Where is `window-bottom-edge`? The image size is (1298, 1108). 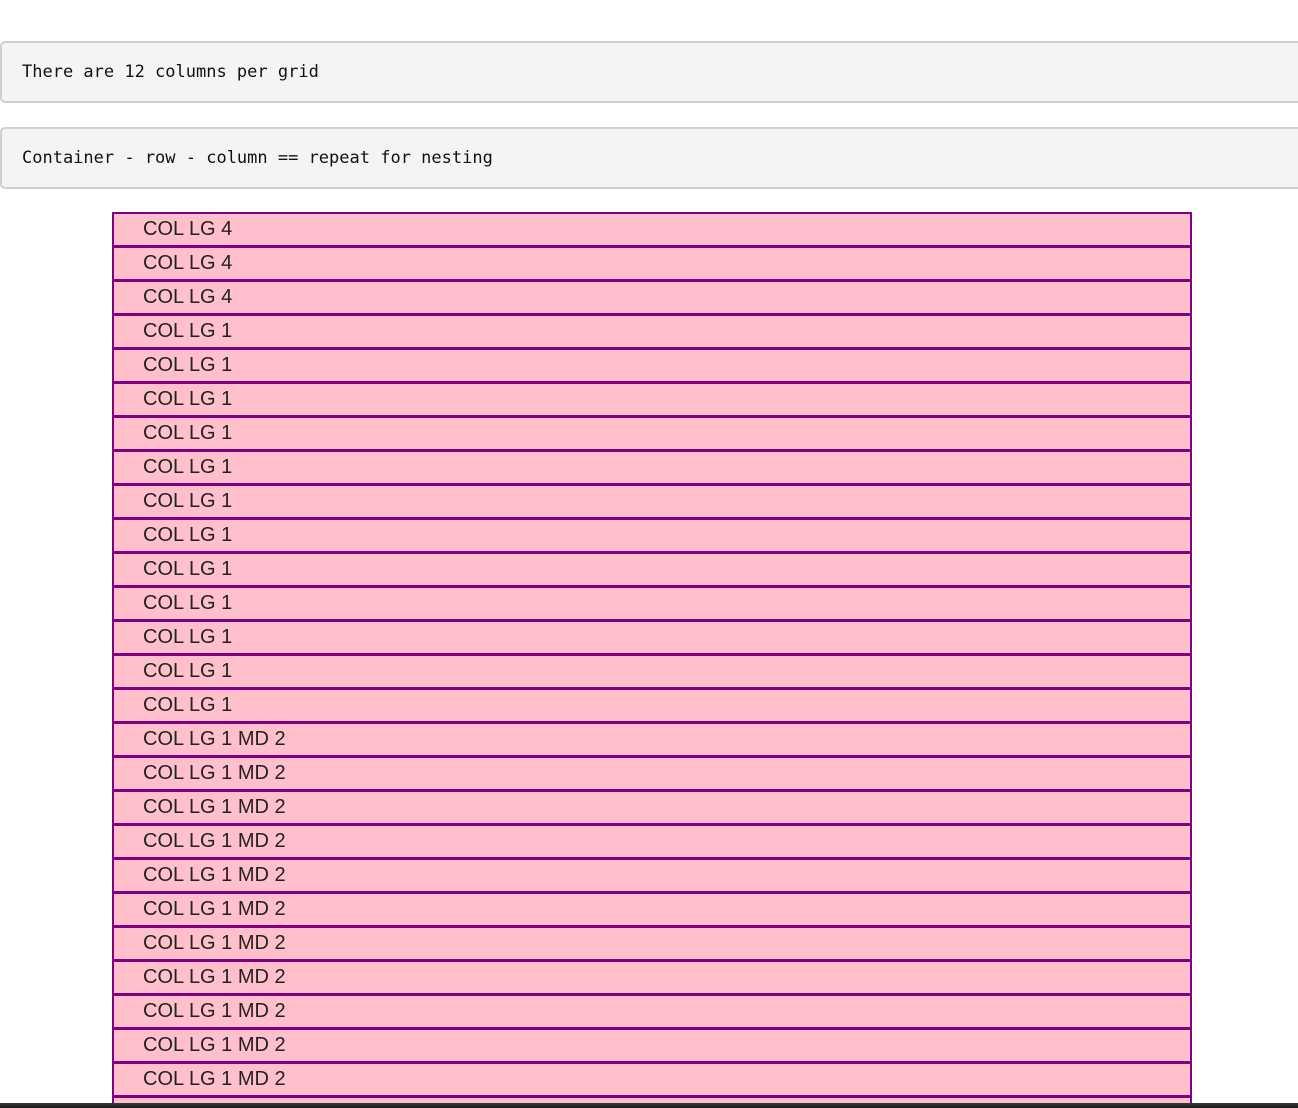 window-bottom-edge is located at coordinates (649, 1105).